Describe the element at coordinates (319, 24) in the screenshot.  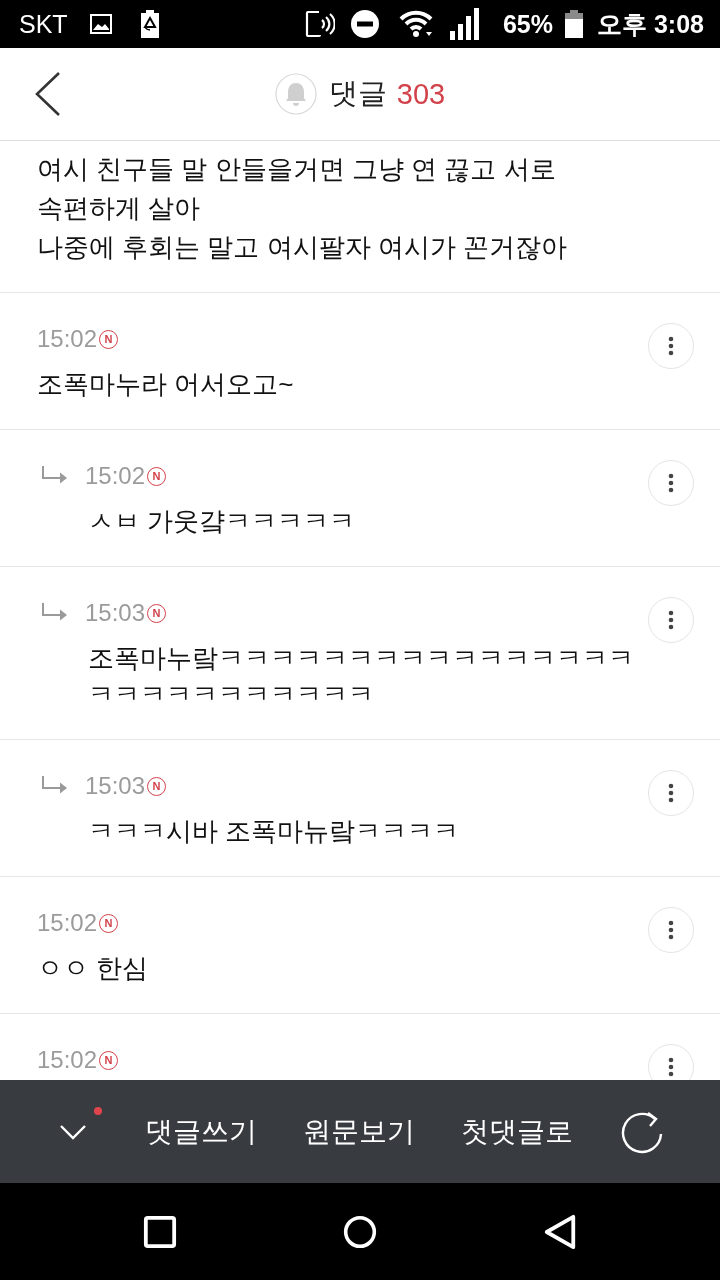
I see `phone-waves-icon` at that location.